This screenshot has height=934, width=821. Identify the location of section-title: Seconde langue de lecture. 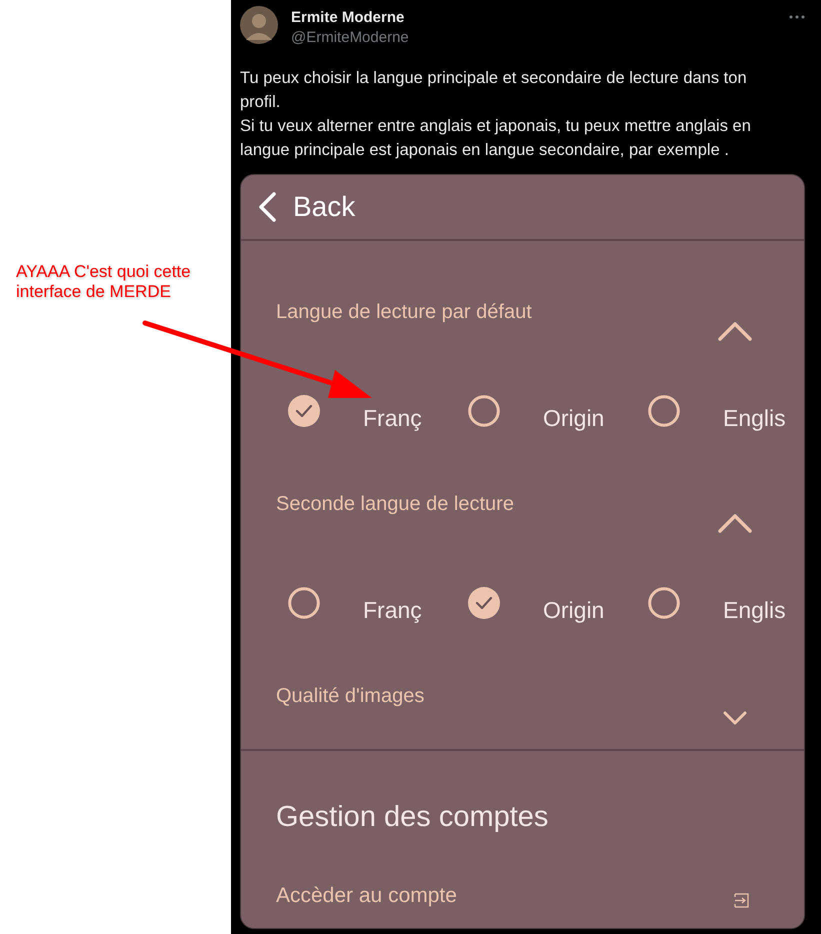
(395, 504).